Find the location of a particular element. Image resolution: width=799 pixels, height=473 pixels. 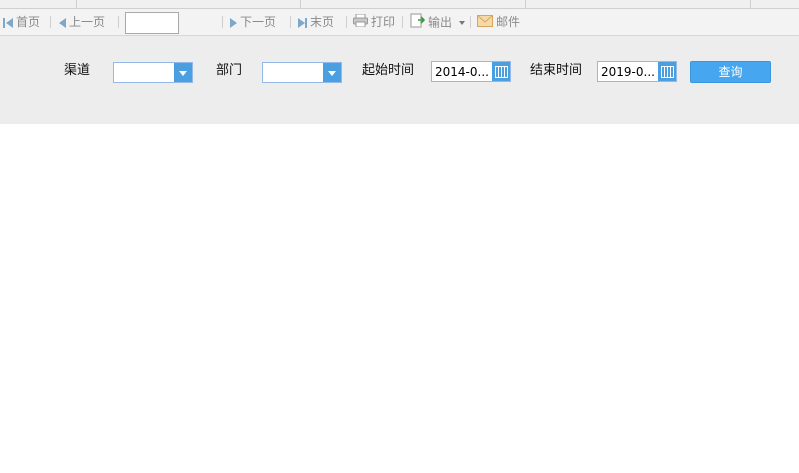

first-page-icon is located at coordinates (4, 22).